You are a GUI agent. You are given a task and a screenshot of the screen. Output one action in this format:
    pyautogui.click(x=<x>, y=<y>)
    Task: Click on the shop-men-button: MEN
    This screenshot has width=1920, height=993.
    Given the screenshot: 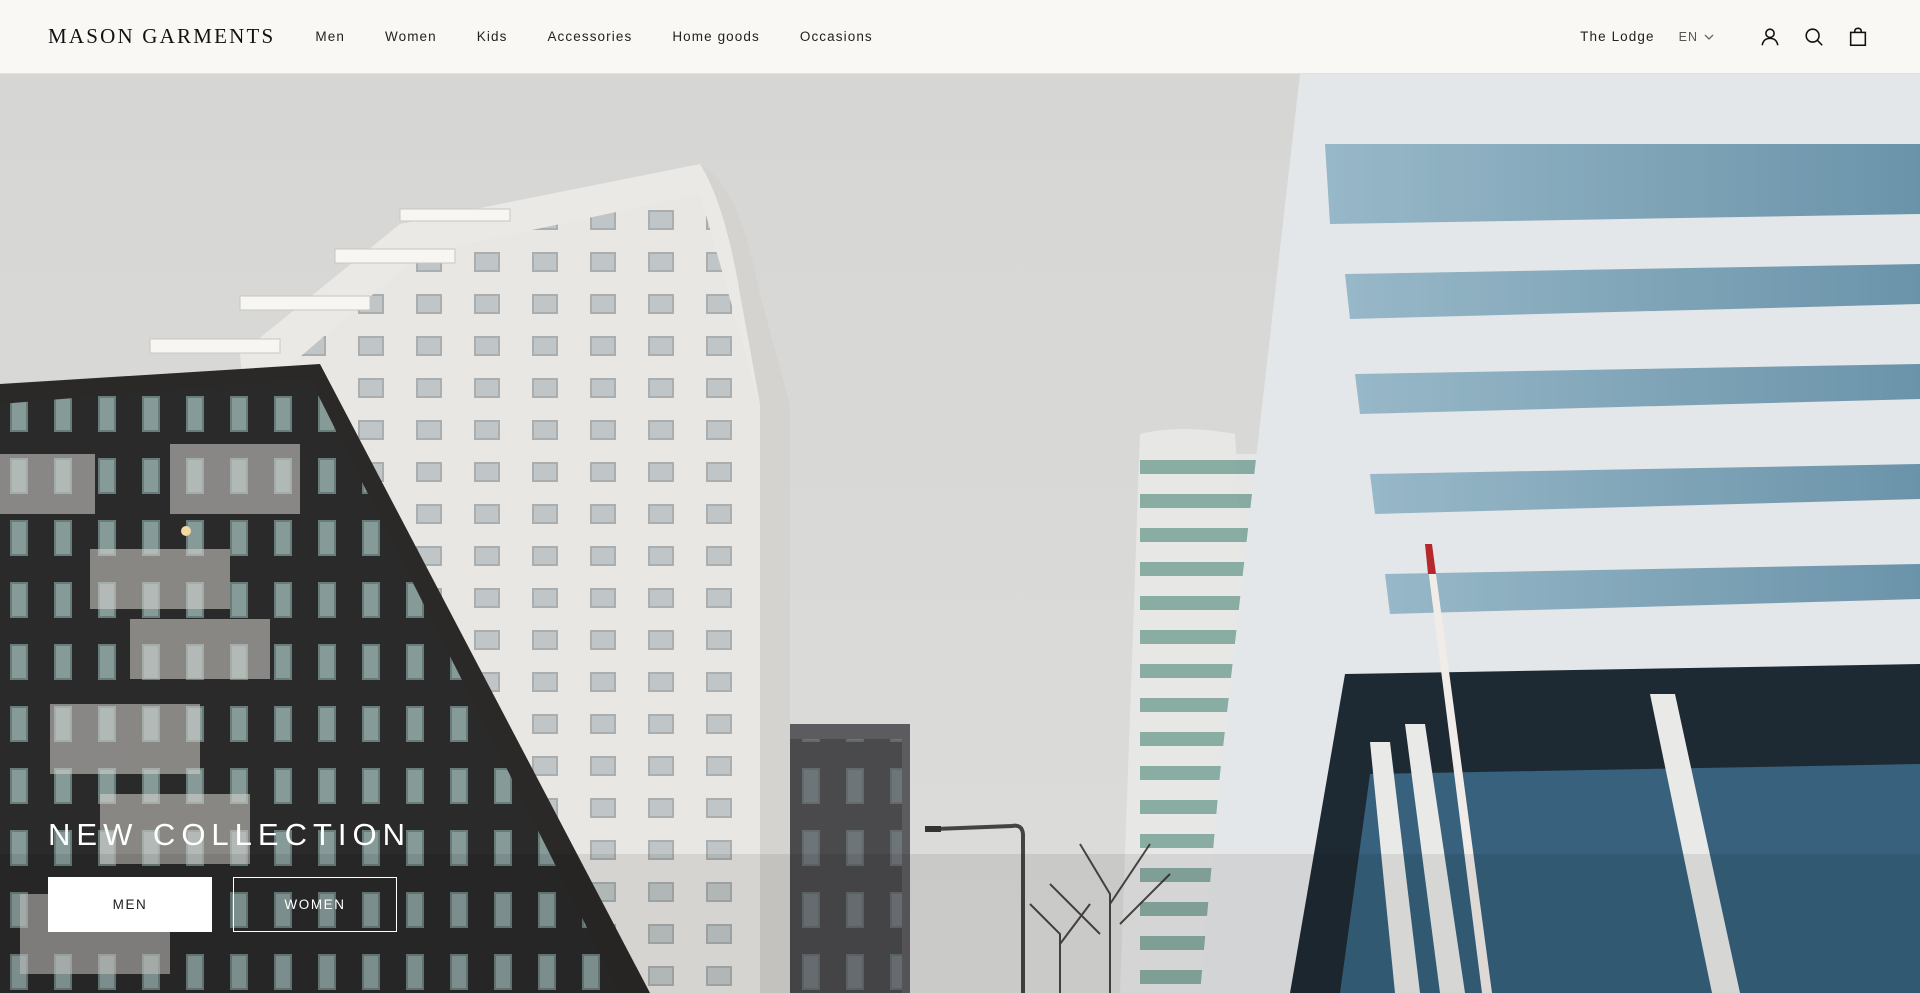 What is the action you would take?
    pyautogui.click(x=130, y=904)
    